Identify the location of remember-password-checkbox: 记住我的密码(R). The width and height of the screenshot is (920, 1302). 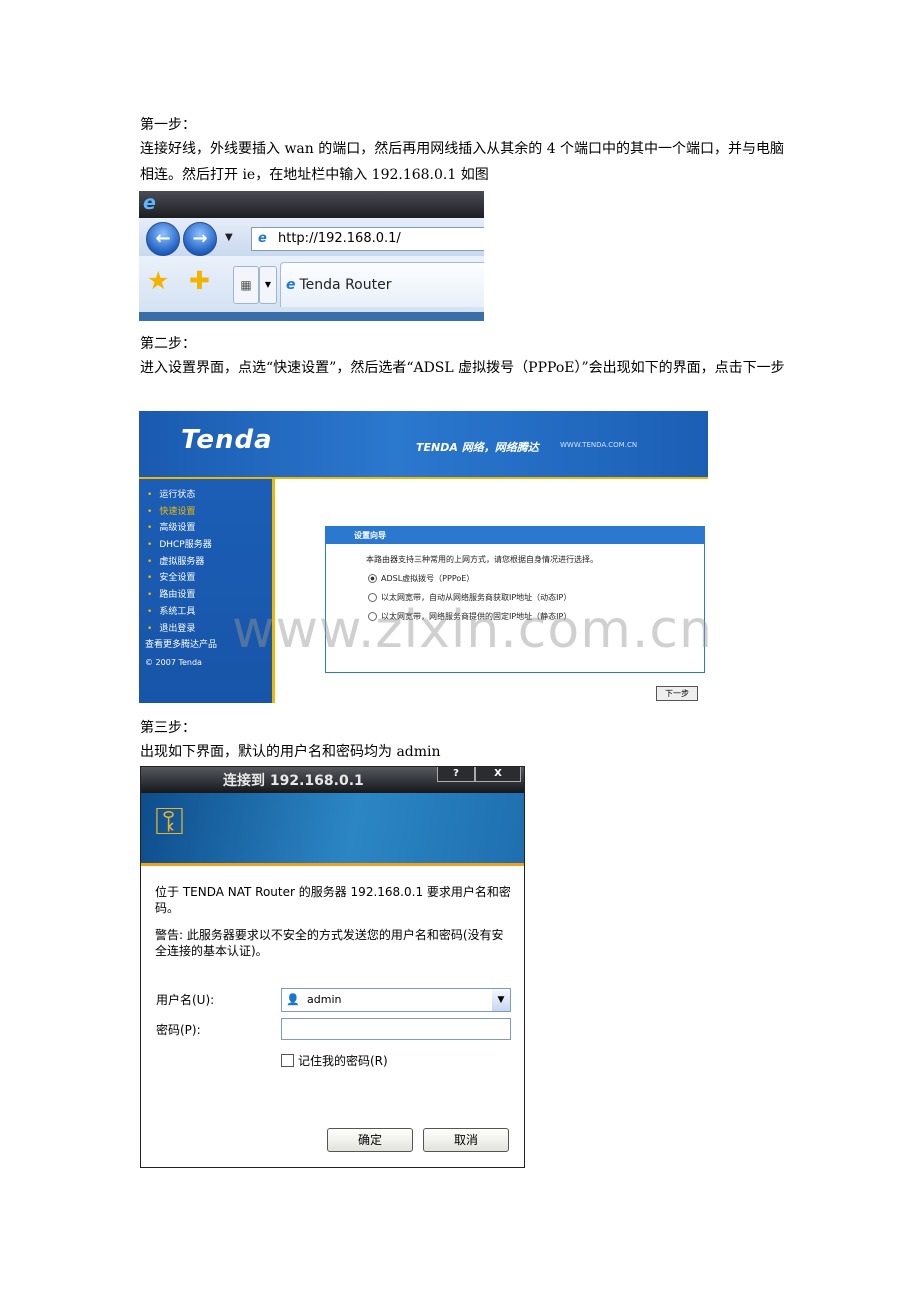
(334, 1060).